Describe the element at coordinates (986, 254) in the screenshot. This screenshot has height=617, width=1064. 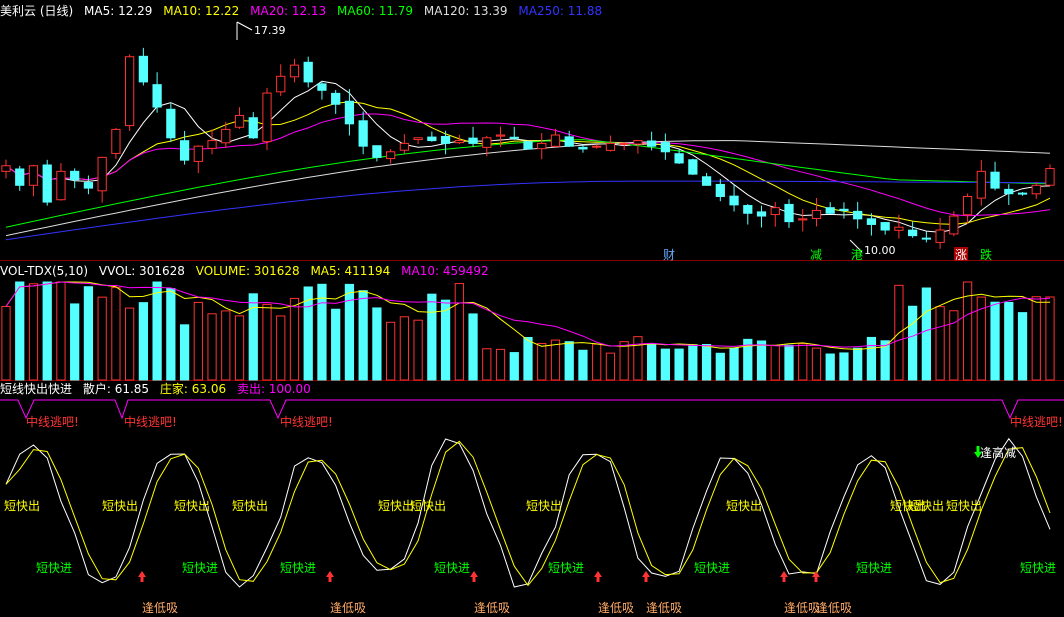
I see `event-tag-die: 跌` at that location.